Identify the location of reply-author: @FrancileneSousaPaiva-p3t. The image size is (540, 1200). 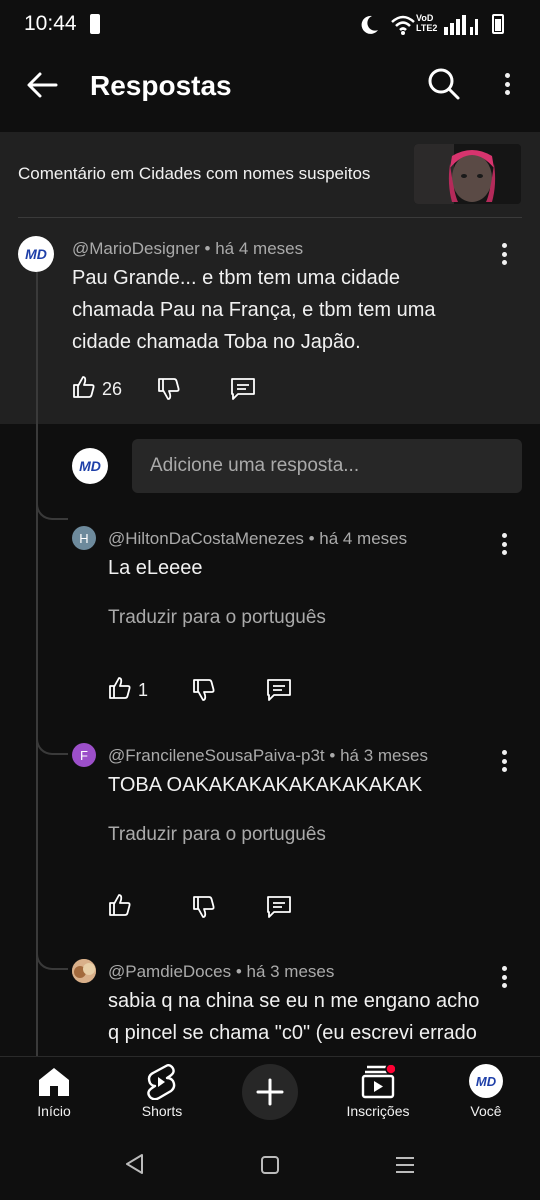
(216, 755).